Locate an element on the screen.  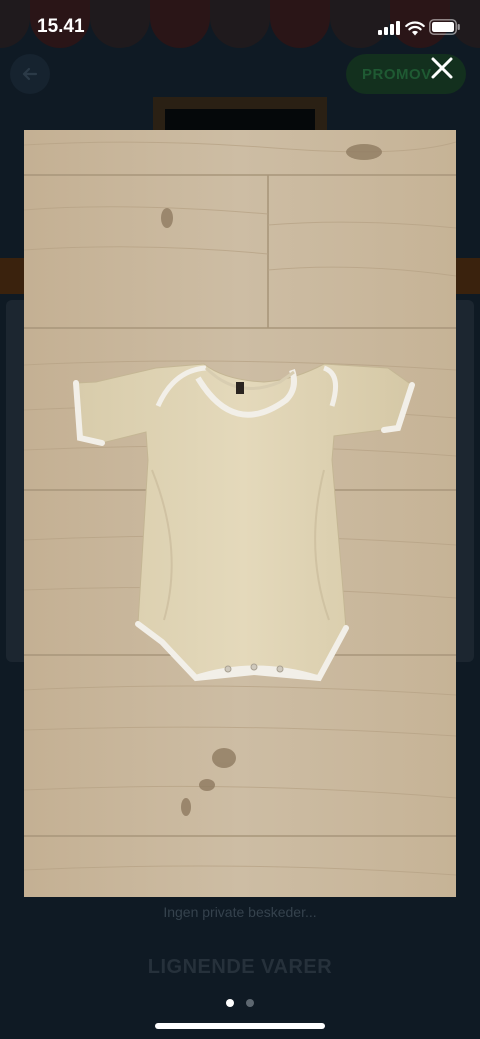
card-edge-right is located at coordinates (465, 481).